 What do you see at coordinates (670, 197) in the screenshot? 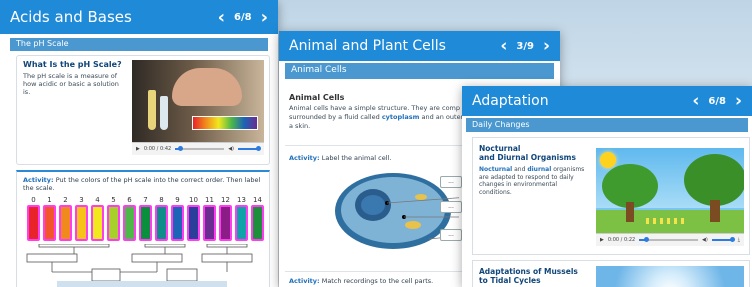
I see `adapt-video: ▶ 0:00 / 0:22 ◀) ⤓` at bounding box center [670, 197].